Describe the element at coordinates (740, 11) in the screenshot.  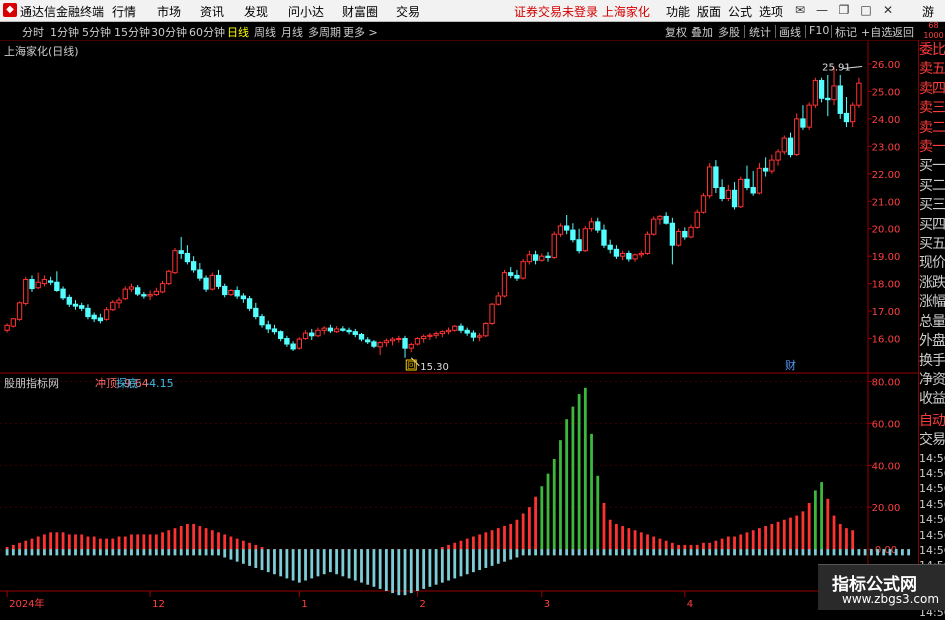
I see `menu-formula: 公式` at that location.